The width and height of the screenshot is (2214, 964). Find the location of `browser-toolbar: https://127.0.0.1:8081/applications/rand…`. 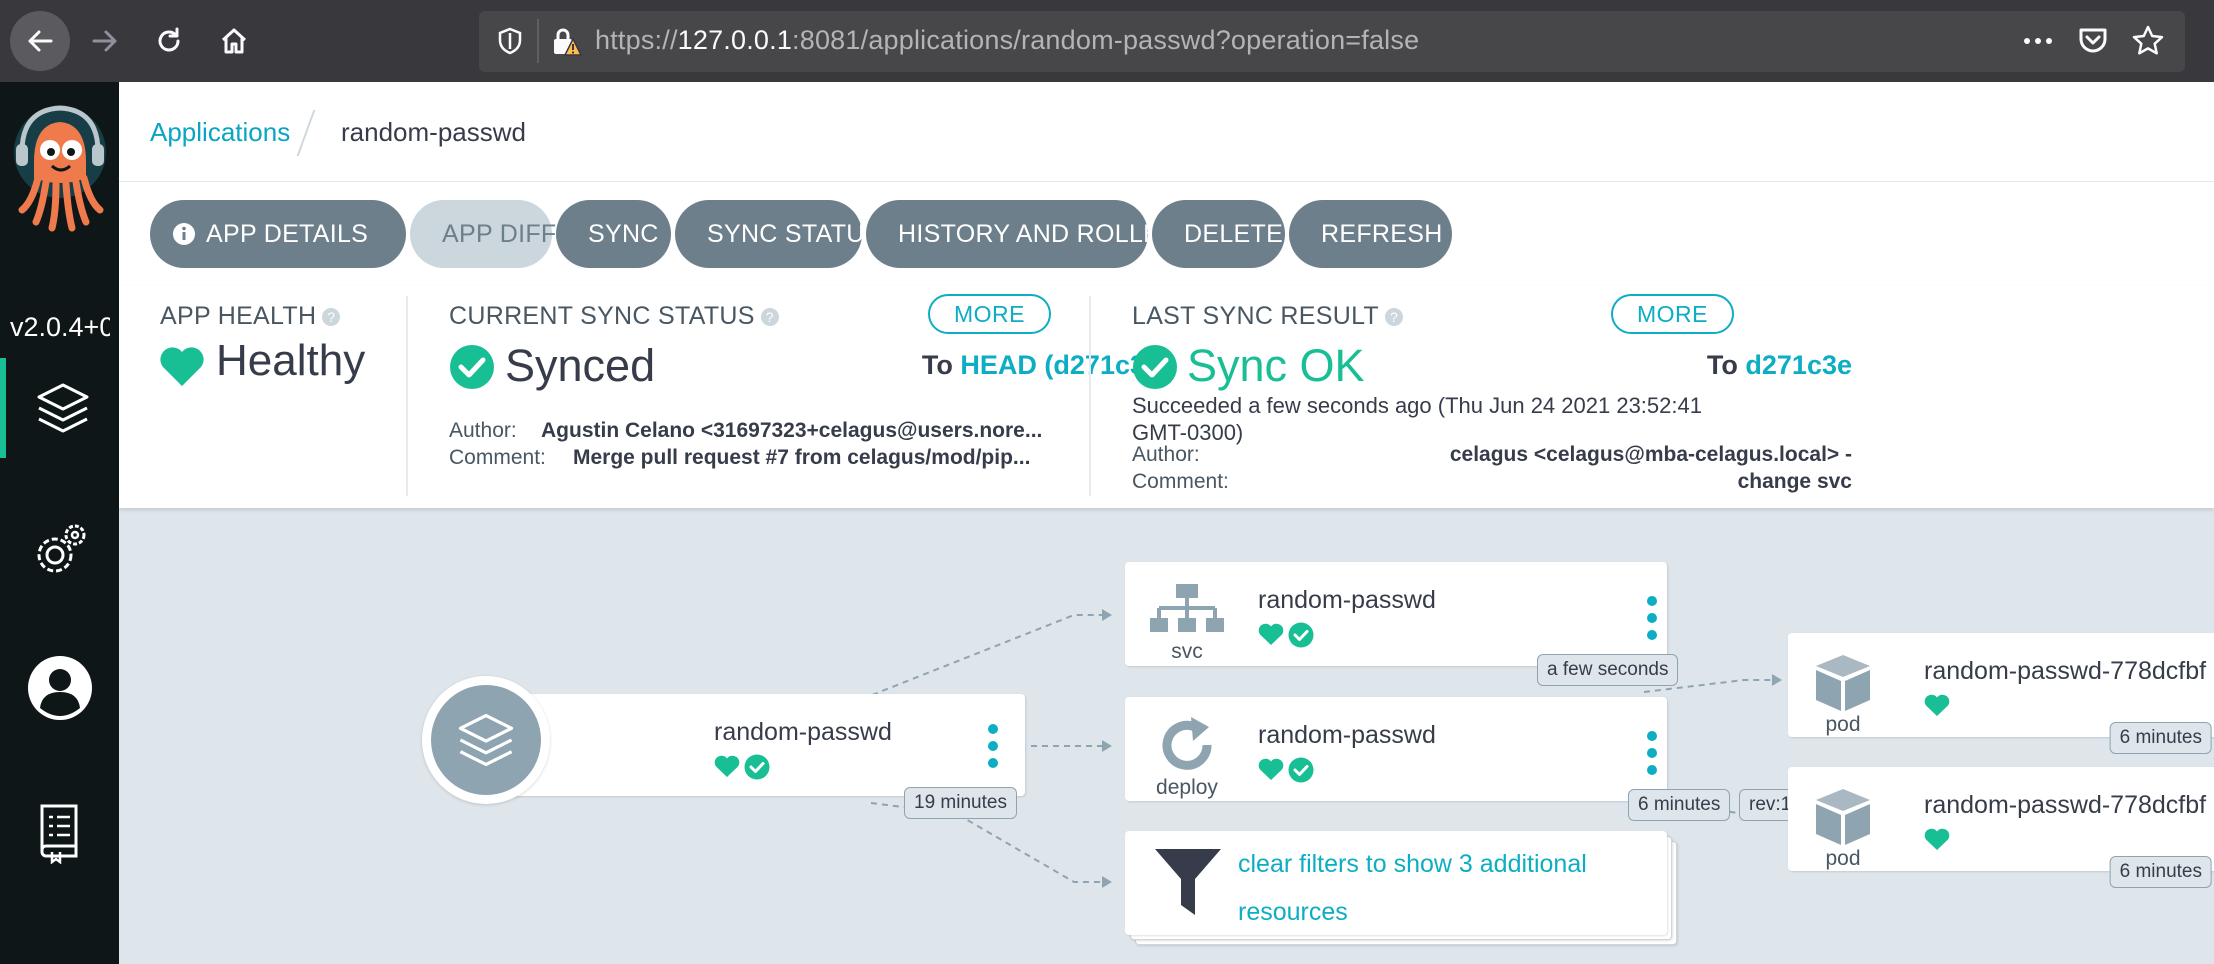

browser-toolbar: https://127.0.0.1:8081/applications/rand… is located at coordinates (1107, 41).